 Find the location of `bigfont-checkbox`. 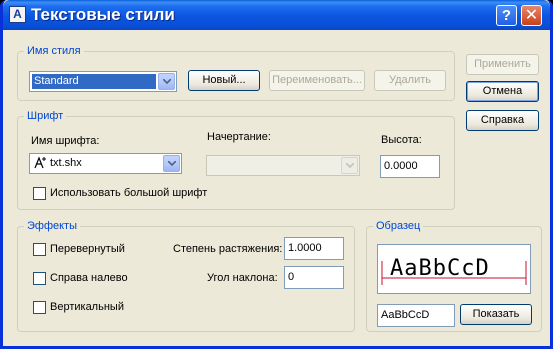

bigfont-checkbox is located at coordinates (39, 193).